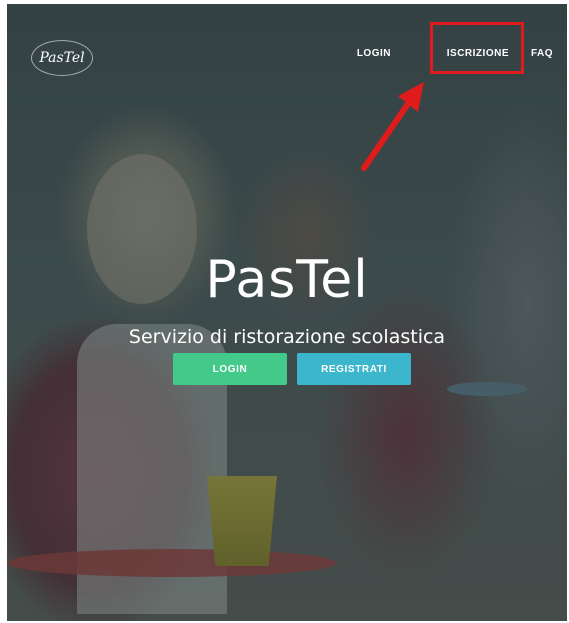 This screenshot has width=569, height=623. What do you see at coordinates (392, 126) in the screenshot?
I see `annotation-arrow-icon` at bounding box center [392, 126].